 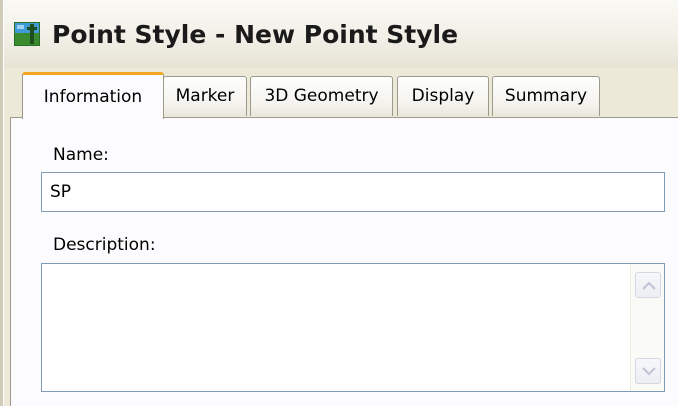 I want to click on description-label: Description:, so click(x=104, y=245).